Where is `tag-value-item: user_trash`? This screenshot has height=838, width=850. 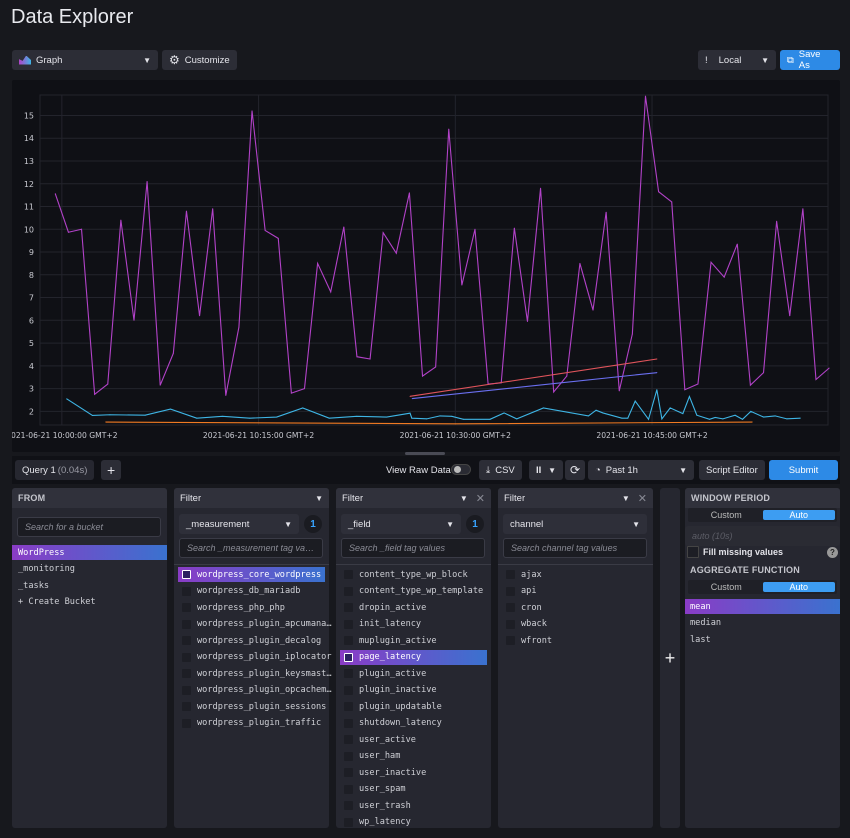
tag-value-item: user_trash is located at coordinates (413, 805).